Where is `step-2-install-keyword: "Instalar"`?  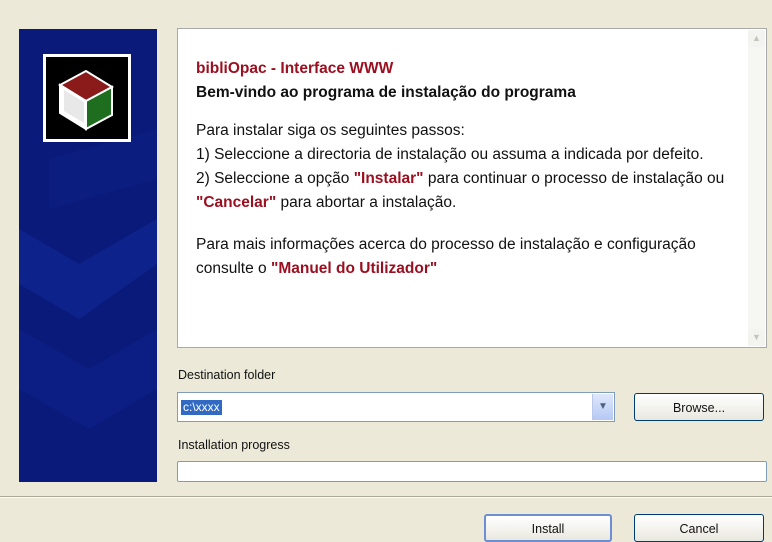 step-2-install-keyword: "Instalar" is located at coordinates (388, 178).